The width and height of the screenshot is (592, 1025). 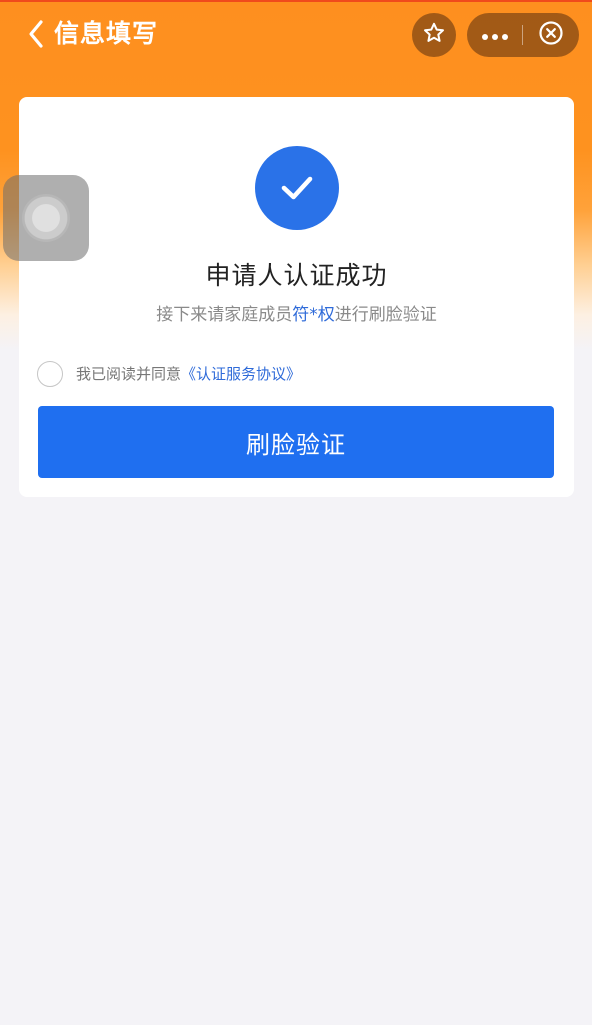 What do you see at coordinates (129, 374) in the screenshot?
I see `agreement-label: 我已阅读并同意` at bounding box center [129, 374].